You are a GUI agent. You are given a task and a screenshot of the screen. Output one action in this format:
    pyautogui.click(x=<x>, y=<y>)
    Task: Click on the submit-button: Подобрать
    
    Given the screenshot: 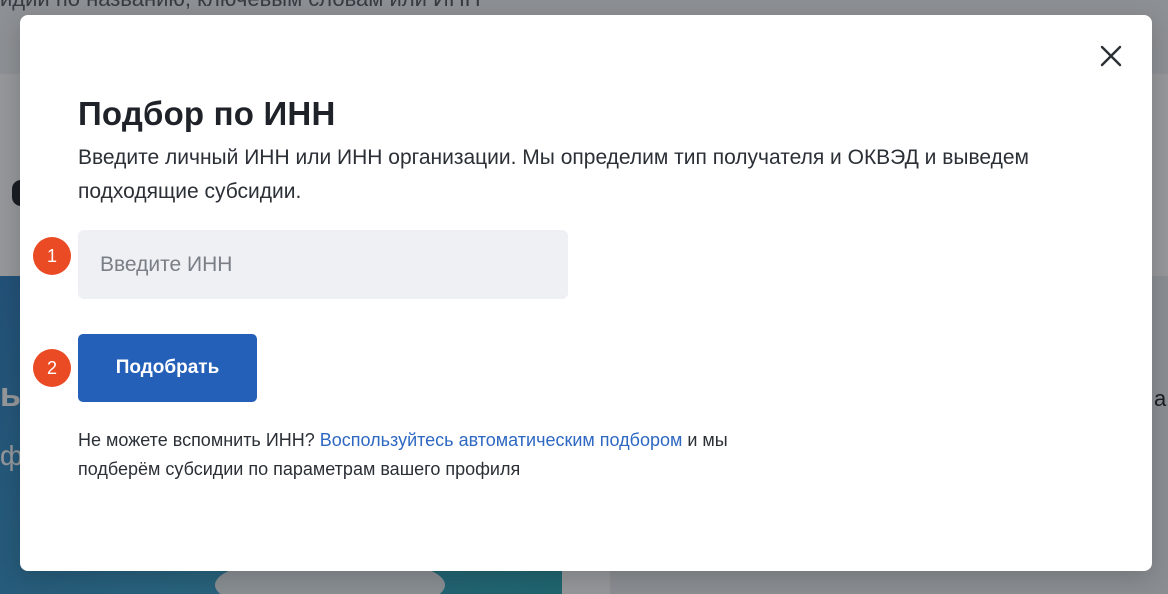 What is the action you would take?
    pyautogui.click(x=167, y=368)
    